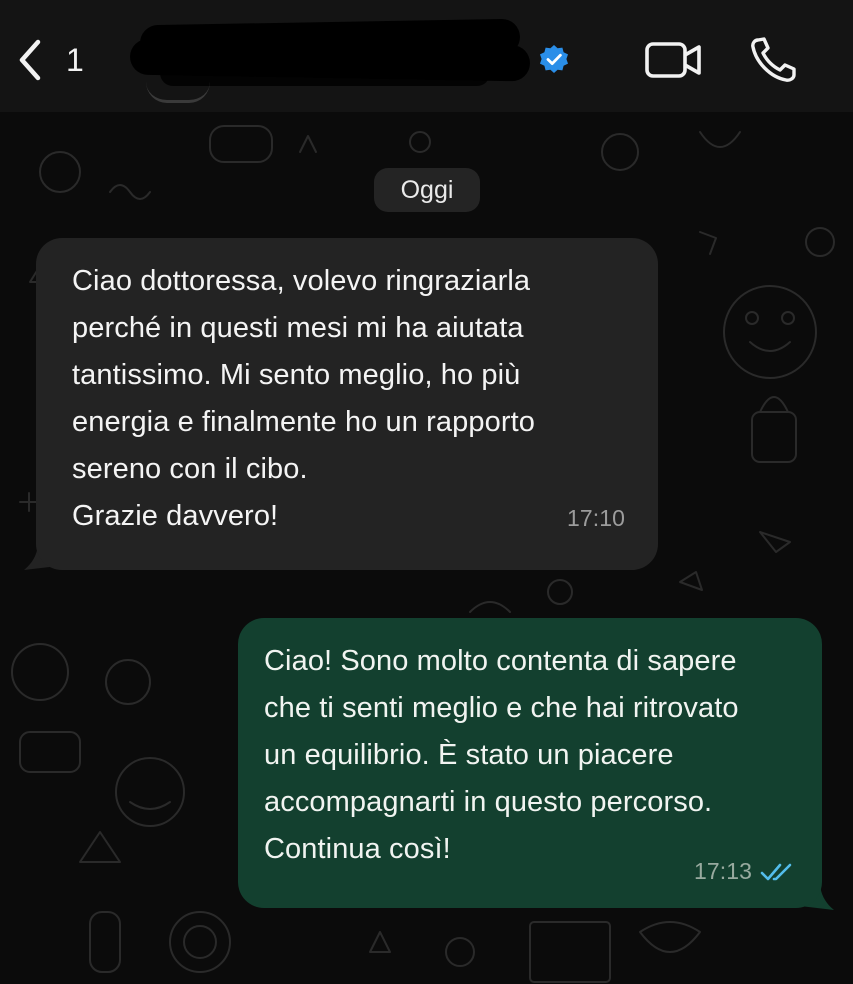  Describe the element at coordinates (595, 518) in the screenshot. I see `message-timestamp: 17:10` at that location.